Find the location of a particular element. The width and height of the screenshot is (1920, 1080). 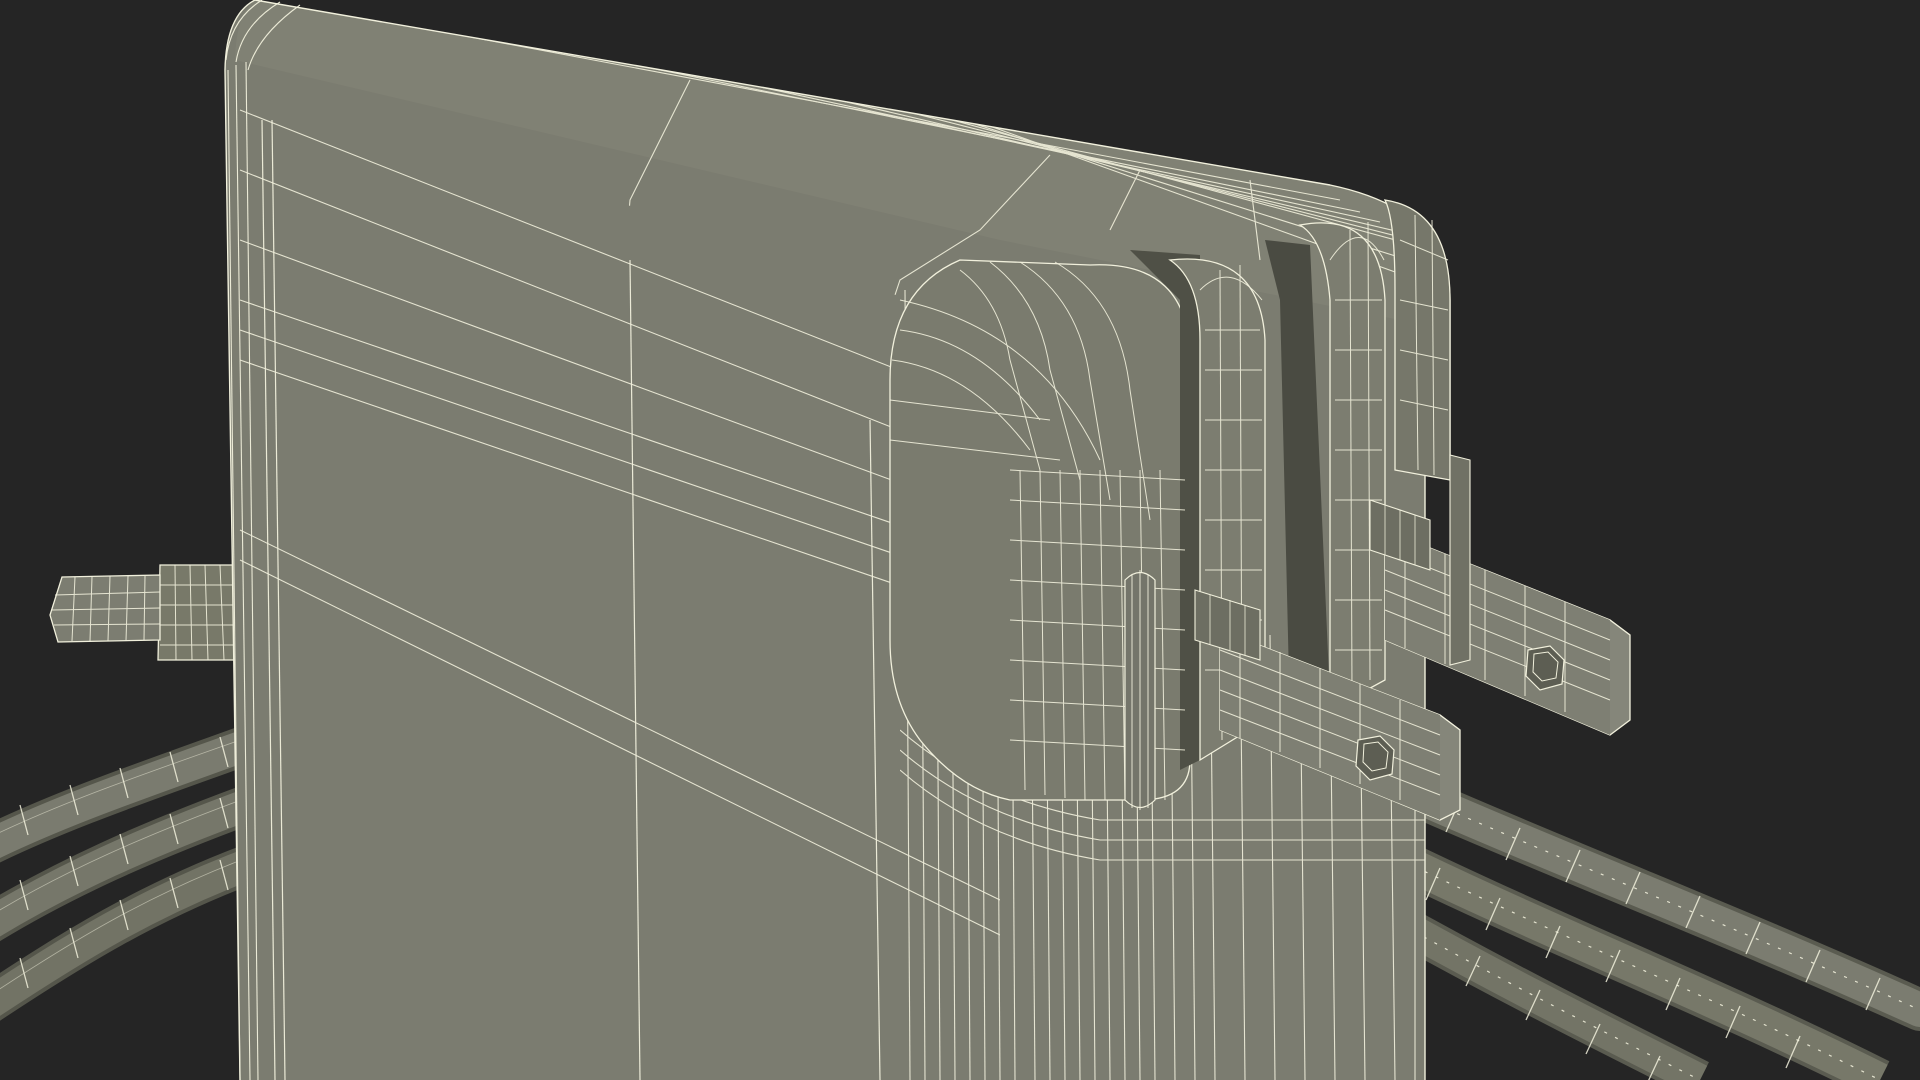

cable-loop-back is located at coordinates (1625, 919).